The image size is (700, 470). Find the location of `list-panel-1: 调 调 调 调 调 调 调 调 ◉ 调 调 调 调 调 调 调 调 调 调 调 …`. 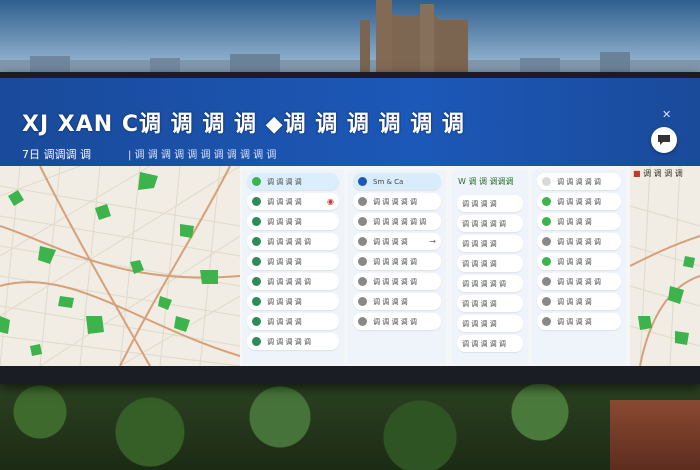

list-panel-1: 调 调 调 调 调 调 调 调 ◉ 调 调 调 调 调 调 调 调 调 调 调 … is located at coordinates (293, 267).